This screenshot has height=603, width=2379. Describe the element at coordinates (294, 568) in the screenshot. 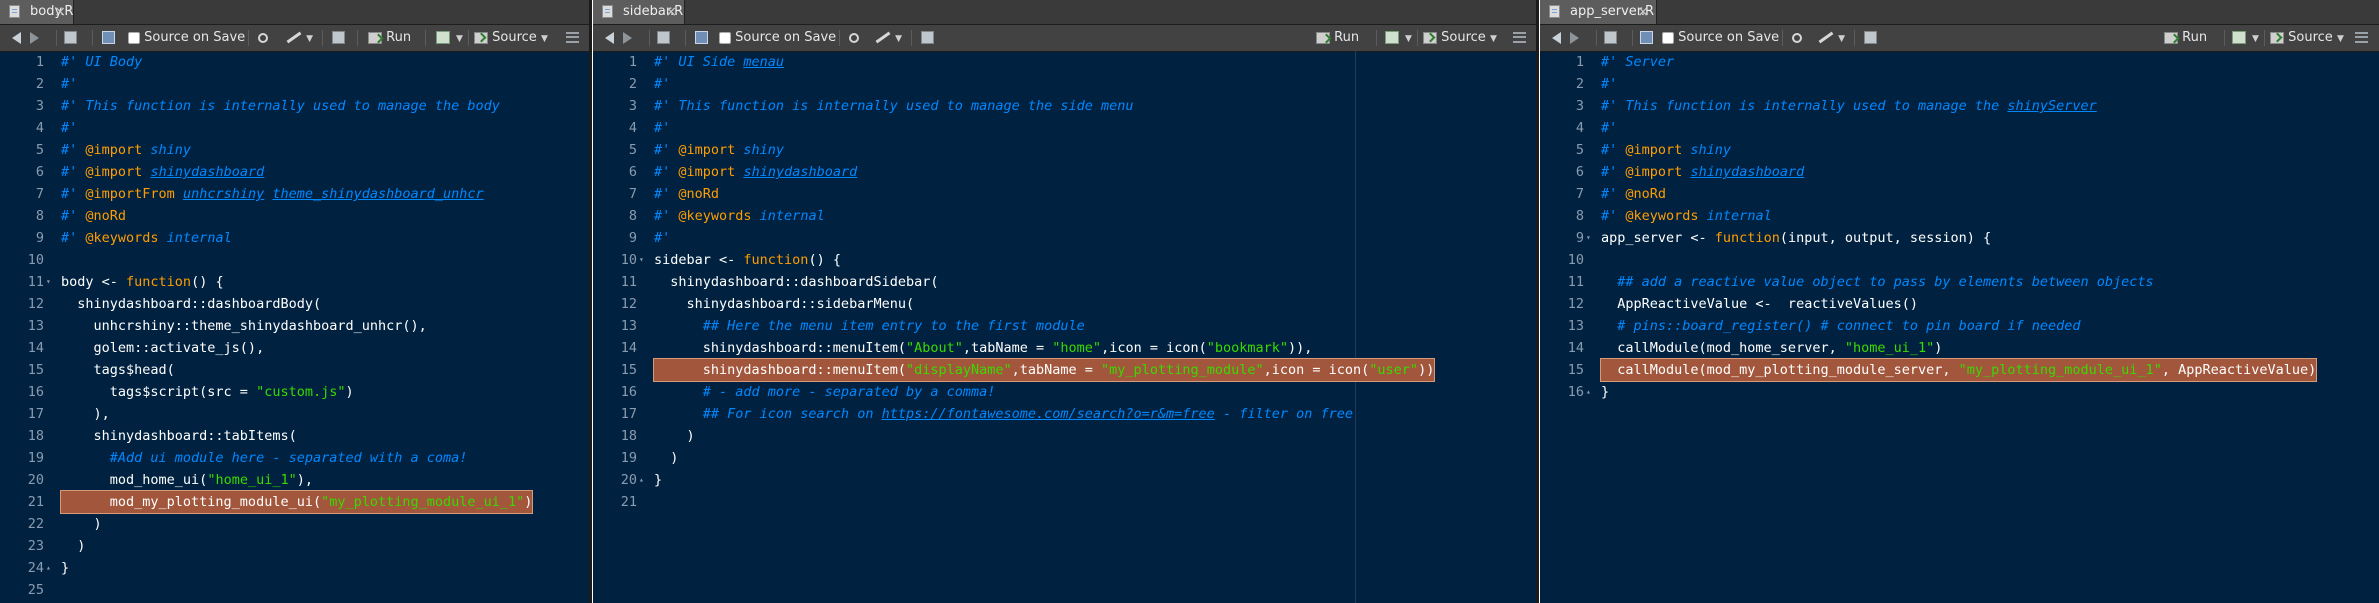

I see `code-line: 24 ▴}` at that location.